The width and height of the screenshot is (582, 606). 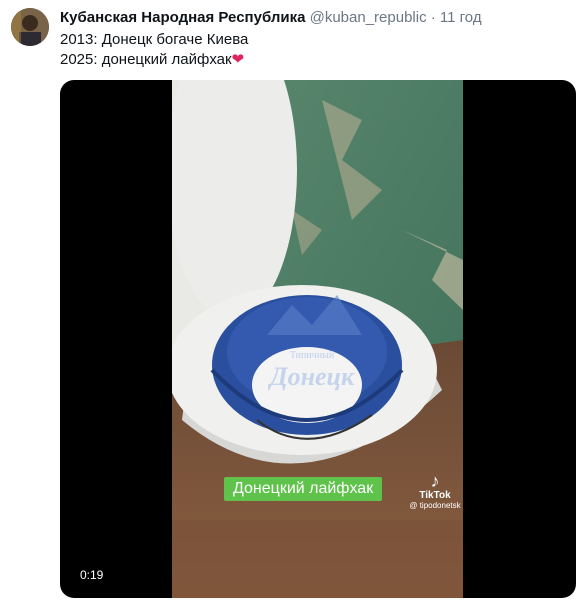 What do you see at coordinates (435, 495) in the screenshot?
I see `tiktok-brand: TikTok` at bounding box center [435, 495].